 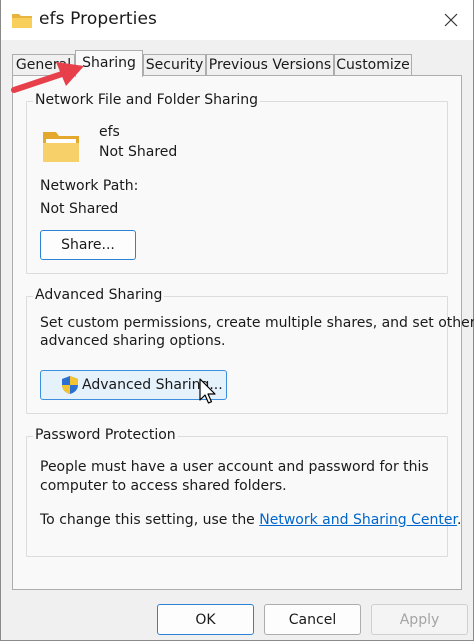 What do you see at coordinates (99, 295) in the screenshot?
I see `group-label: Advanced Sharing` at bounding box center [99, 295].